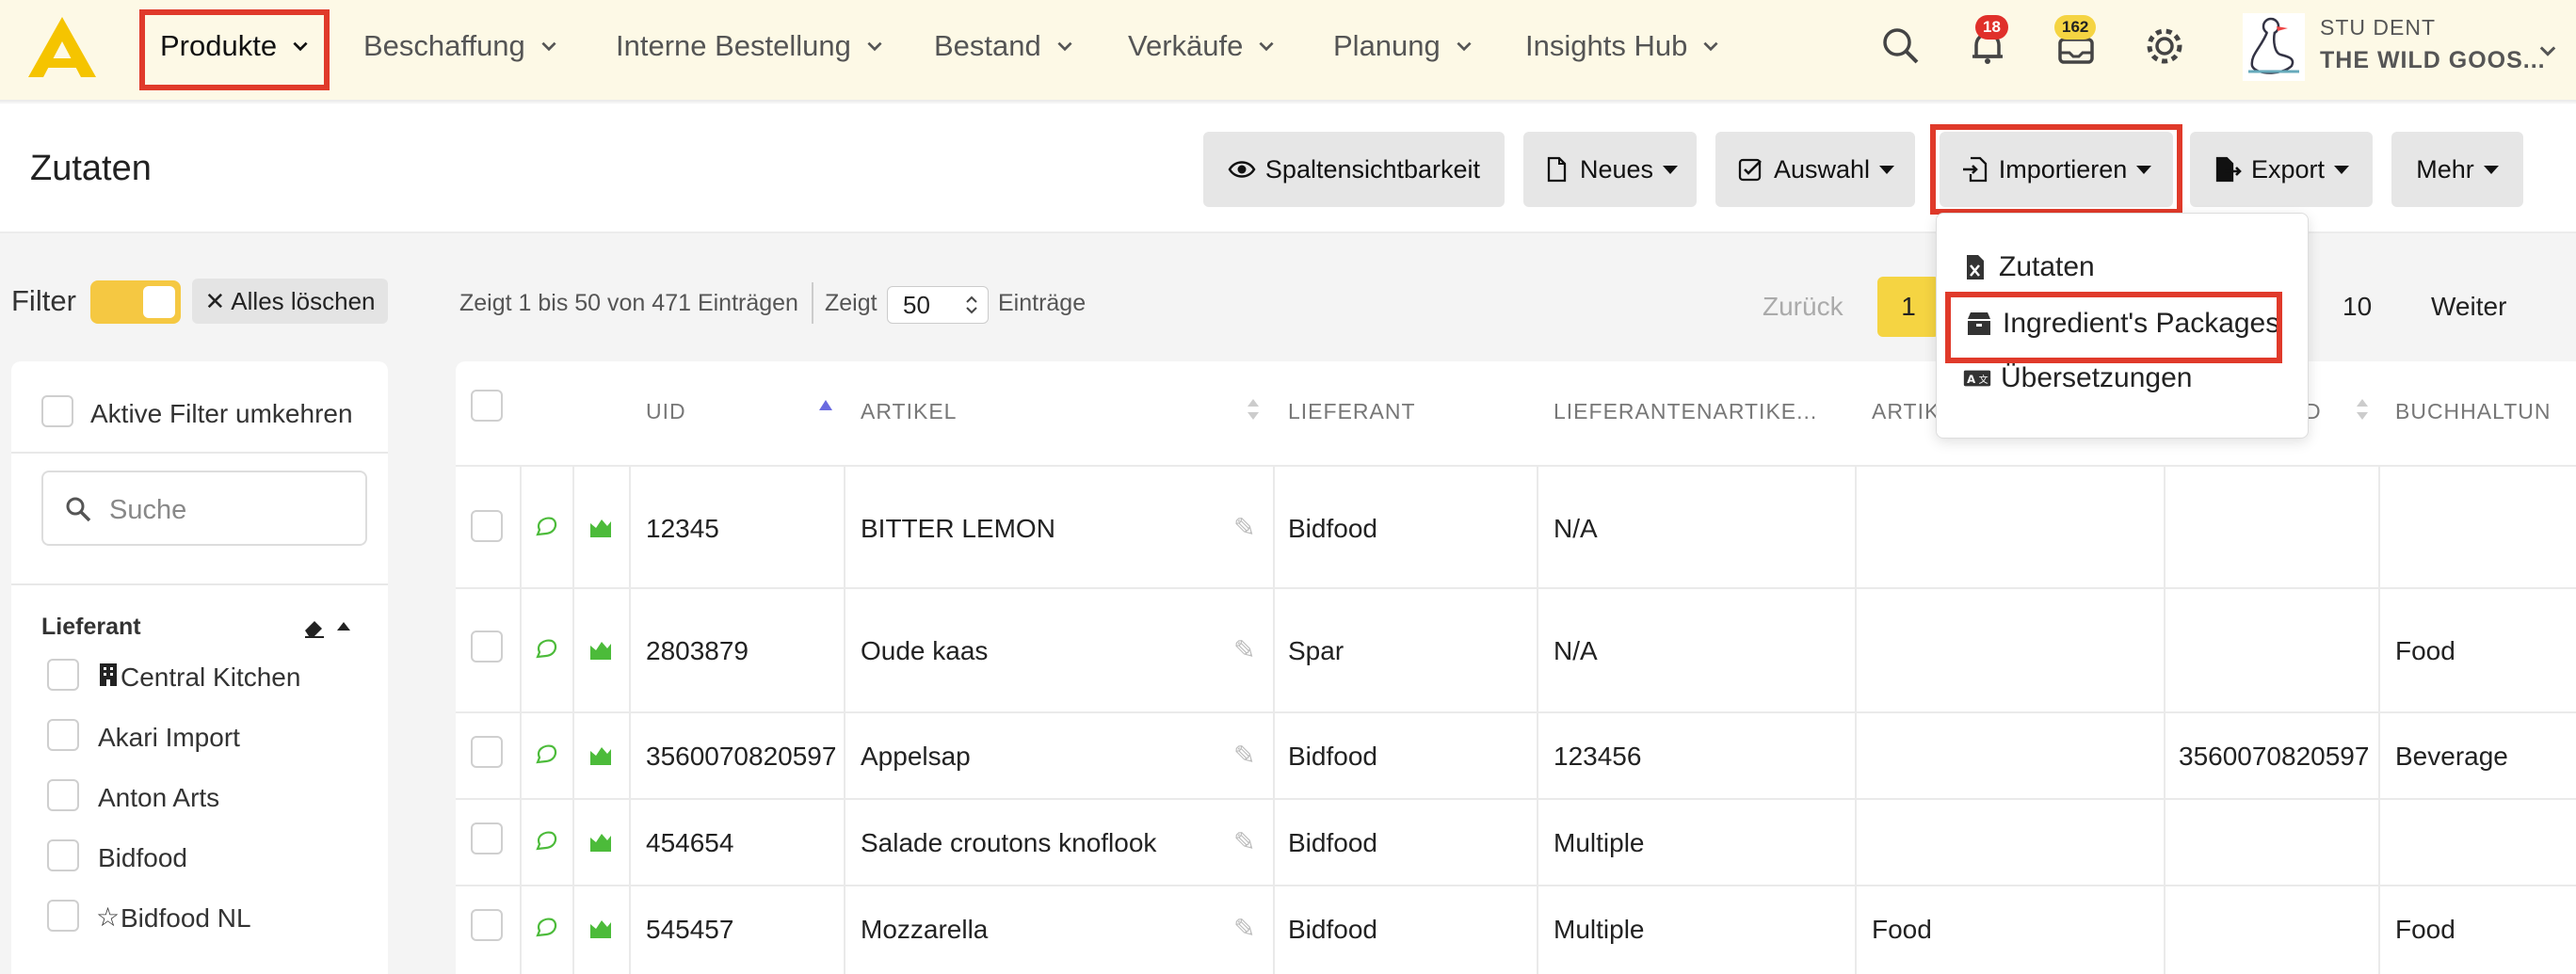  What do you see at coordinates (159, 797) in the screenshot?
I see `supplier-label: Anton Arts` at bounding box center [159, 797].